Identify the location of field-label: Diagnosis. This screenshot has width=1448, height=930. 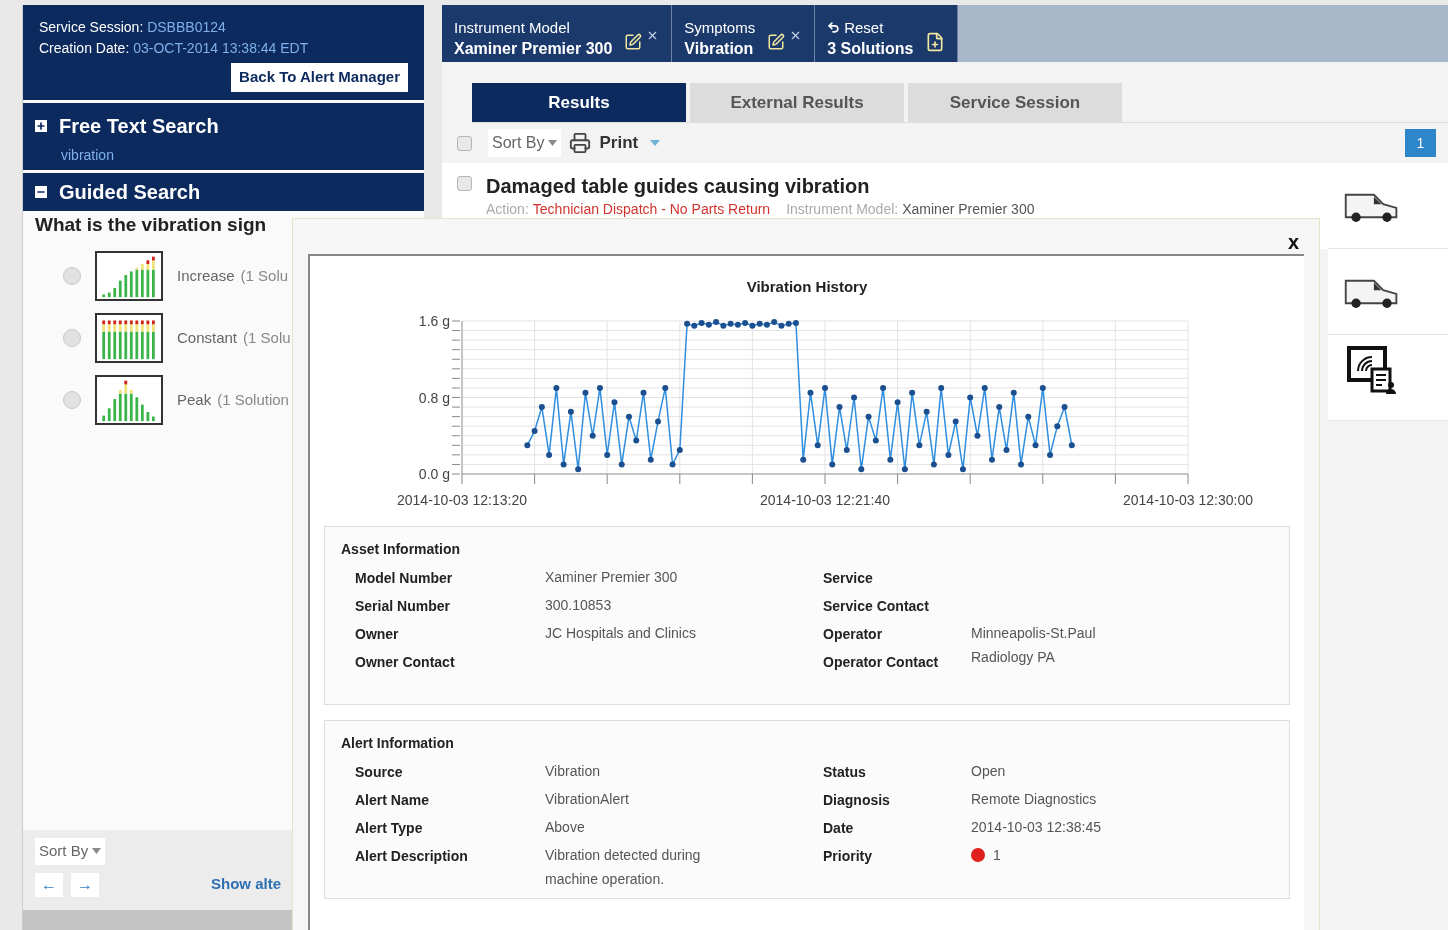
(857, 800).